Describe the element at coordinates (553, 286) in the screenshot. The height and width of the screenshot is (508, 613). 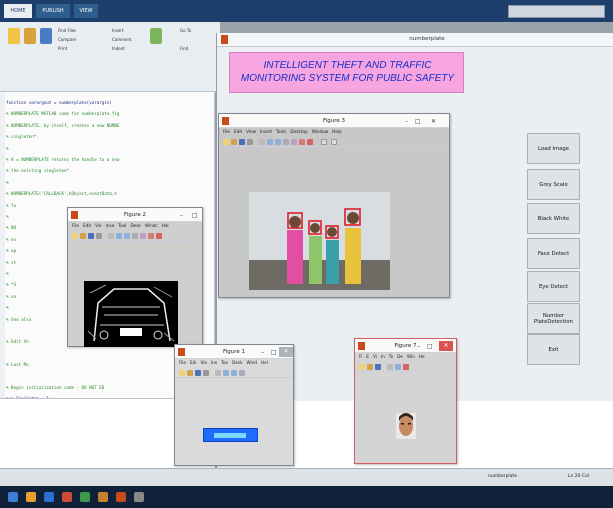
I see `eye-detect-button: Eye Detect` at that location.